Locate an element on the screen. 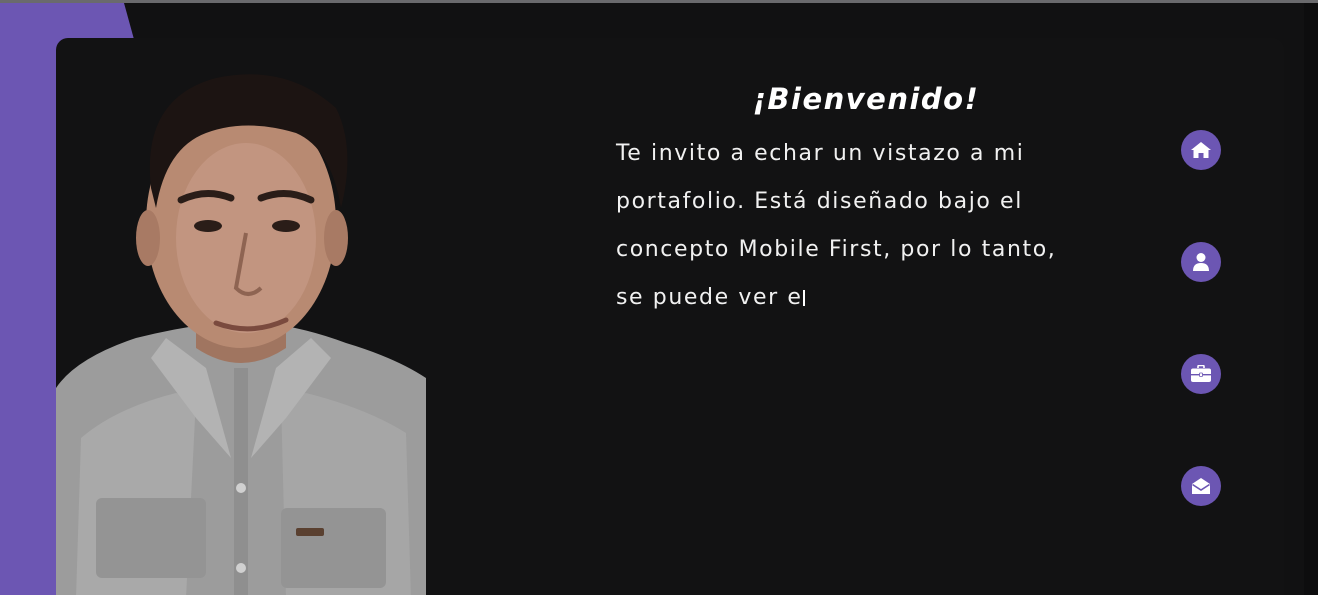  nav-portfolio-button is located at coordinates (1201, 374).